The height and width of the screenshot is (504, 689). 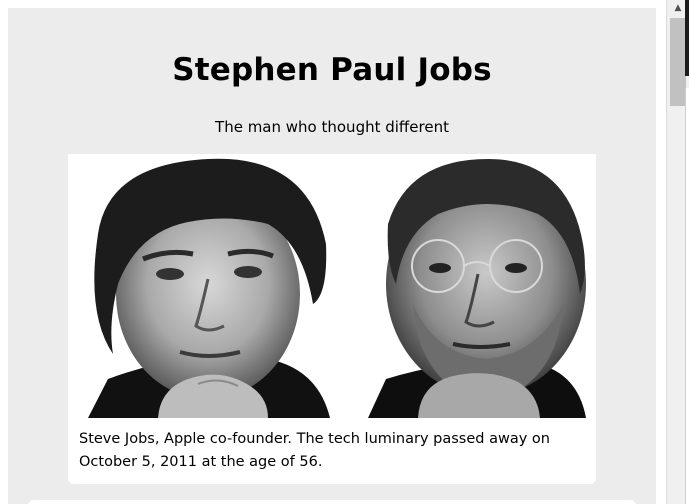 I want to click on next-section-card, so click(x=332, y=502).